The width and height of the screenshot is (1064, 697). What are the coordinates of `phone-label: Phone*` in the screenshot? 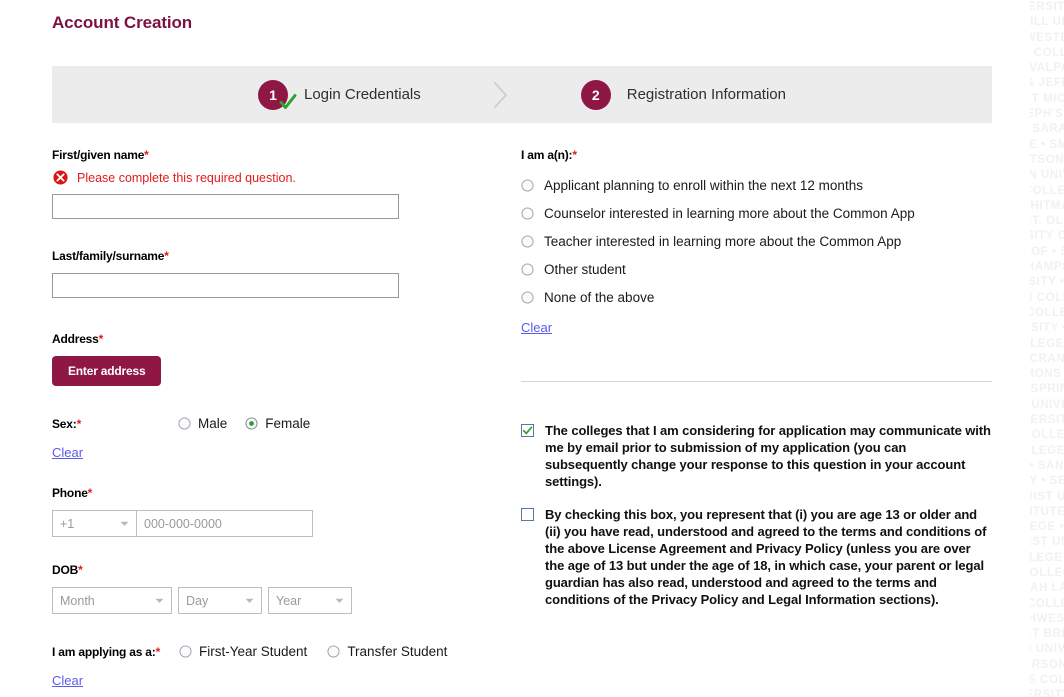 It's located at (262, 493).